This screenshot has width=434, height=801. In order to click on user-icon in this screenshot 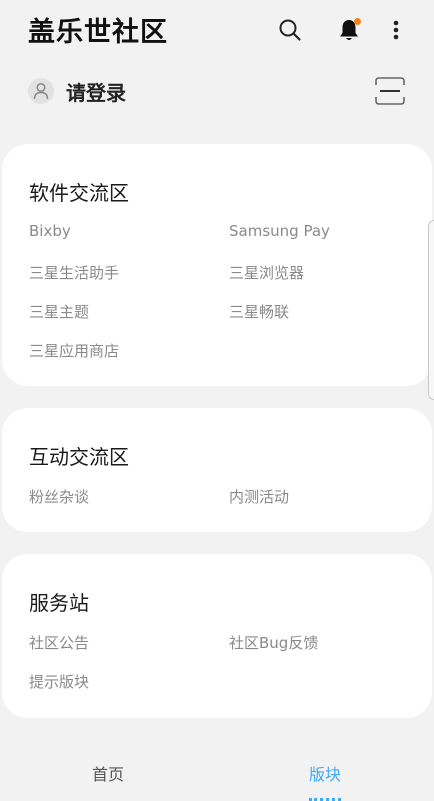, I will do `click(41, 91)`.